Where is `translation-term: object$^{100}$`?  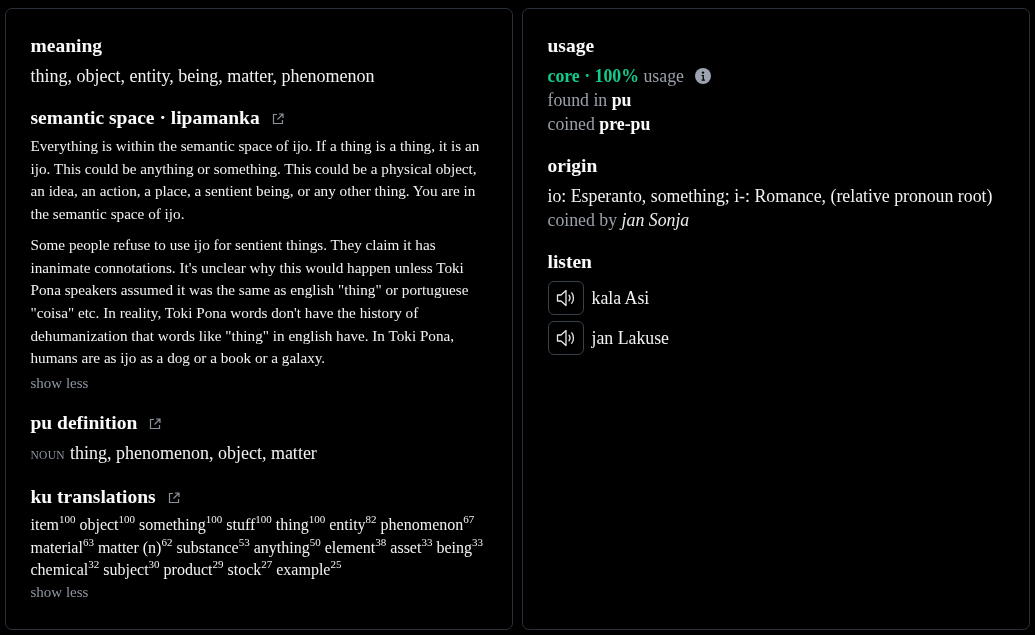 translation-term: object$^{100}$ is located at coordinates (107, 525).